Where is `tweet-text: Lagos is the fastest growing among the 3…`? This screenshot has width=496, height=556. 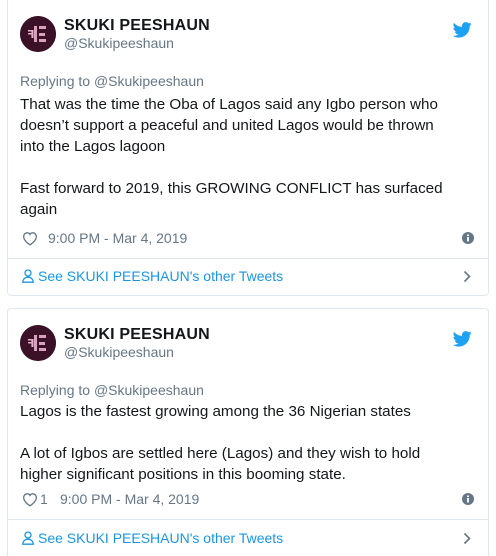 tweet-text: Lagos is the fastest growing among the 3… is located at coordinates (220, 443).